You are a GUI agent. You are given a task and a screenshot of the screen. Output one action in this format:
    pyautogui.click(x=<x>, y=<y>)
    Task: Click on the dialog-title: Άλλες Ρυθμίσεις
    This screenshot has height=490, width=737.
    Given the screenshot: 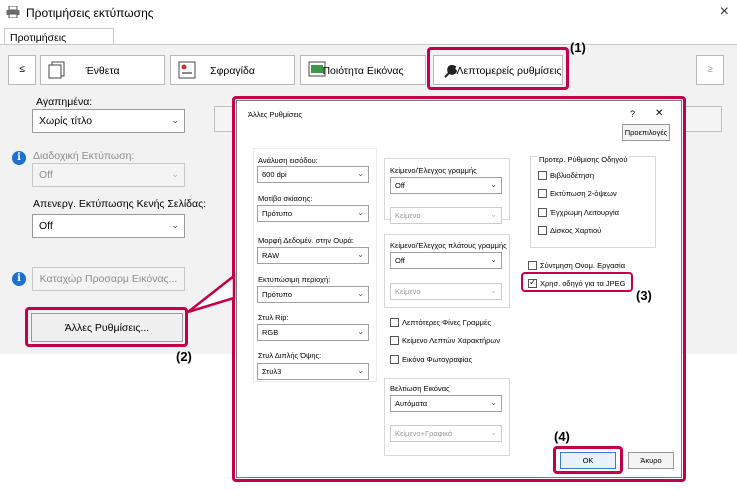 What is the action you would take?
    pyautogui.click(x=275, y=114)
    